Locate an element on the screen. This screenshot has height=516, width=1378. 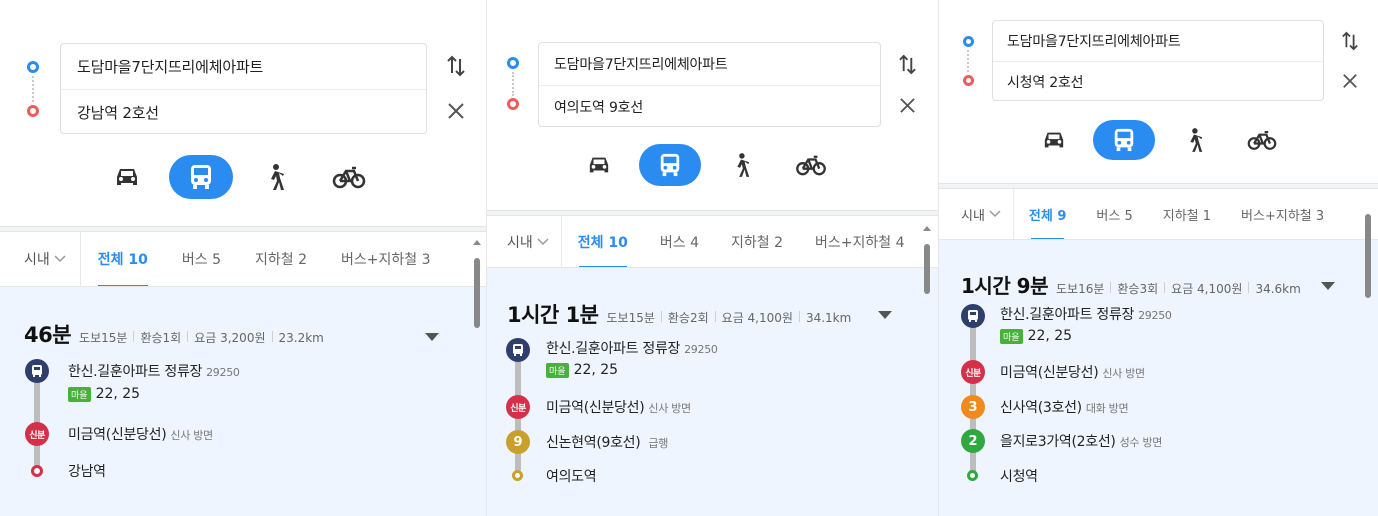
chevron-down-icon is located at coordinates (995, 214).